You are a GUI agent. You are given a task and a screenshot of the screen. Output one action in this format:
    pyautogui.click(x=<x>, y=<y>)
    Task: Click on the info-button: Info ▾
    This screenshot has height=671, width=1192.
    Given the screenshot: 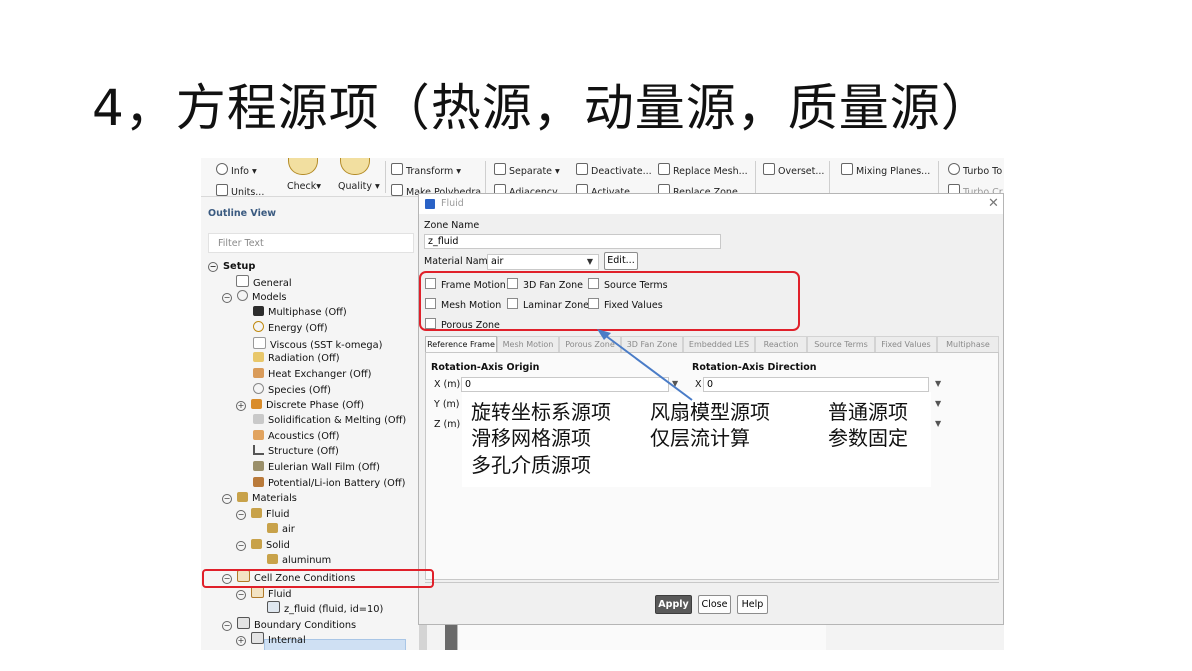 What is the action you would take?
    pyautogui.click(x=236, y=170)
    